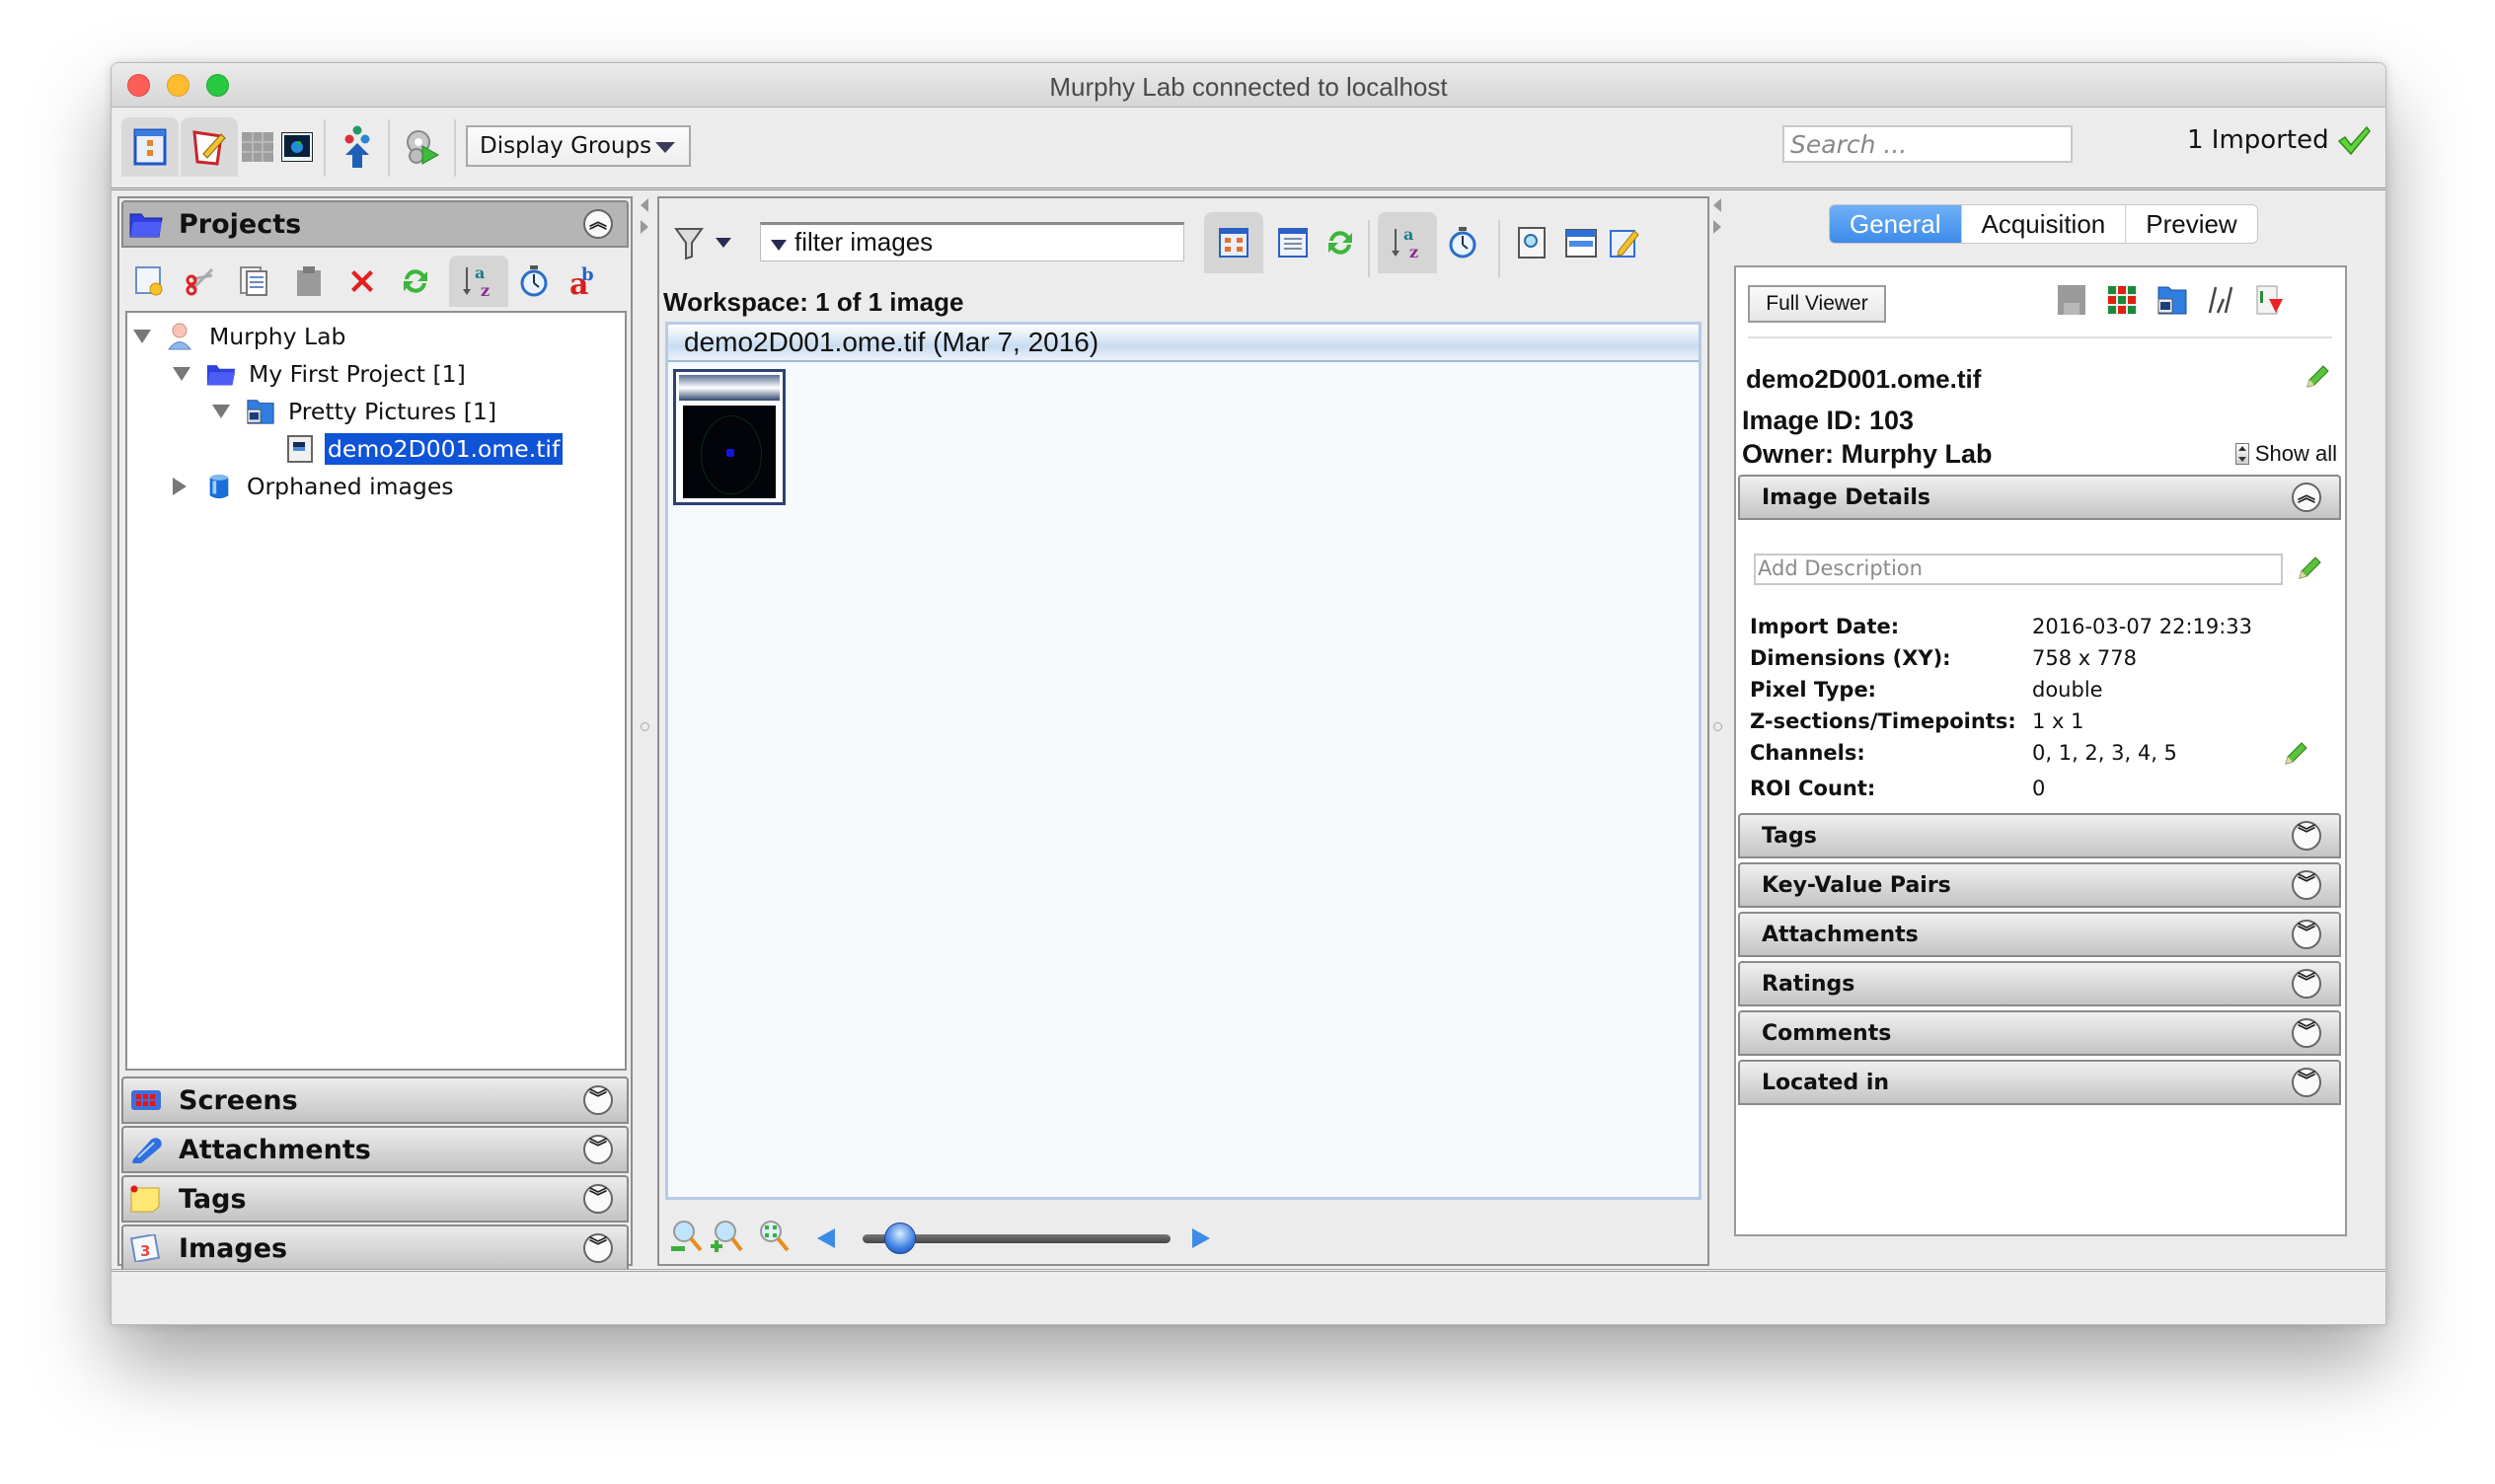 The height and width of the screenshot is (1484, 2495). What do you see at coordinates (358, 147) in the screenshot?
I see `import-button` at bounding box center [358, 147].